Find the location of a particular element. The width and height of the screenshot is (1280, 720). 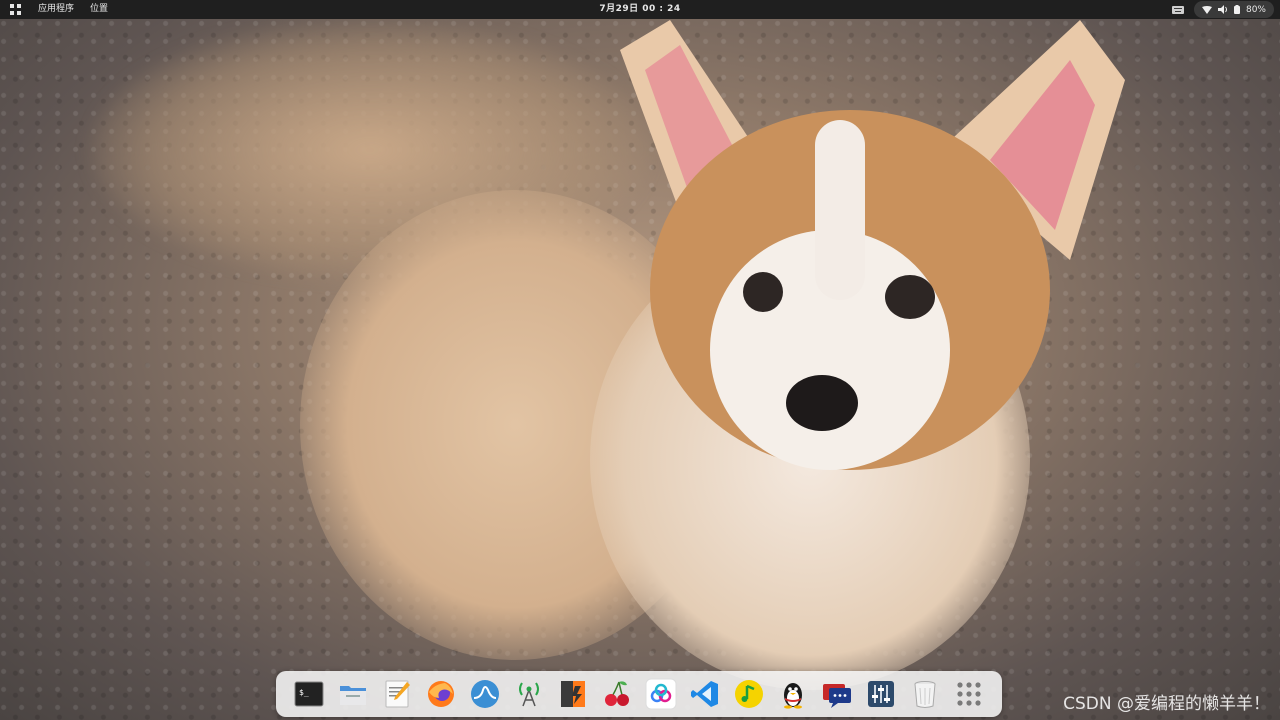

watermark-text: CSDN @爱编程的懒羊羊！ is located at coordinates (1166, 704).